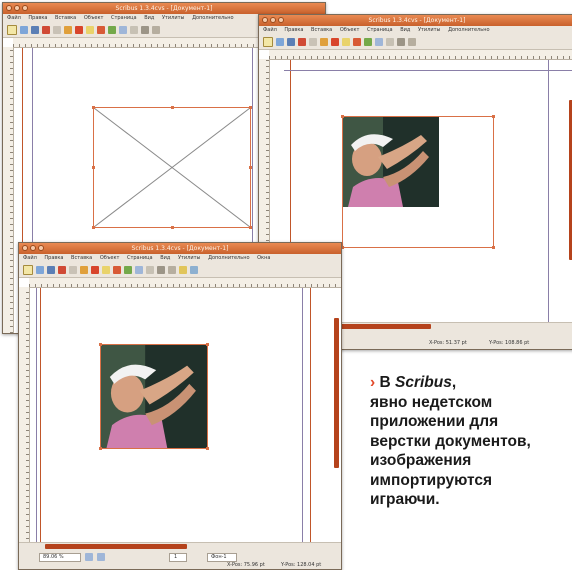  What do you see at coordinates (101, 557) in the screenshot?
I see `zoom-in-icon` at bounding box center [101, 557].